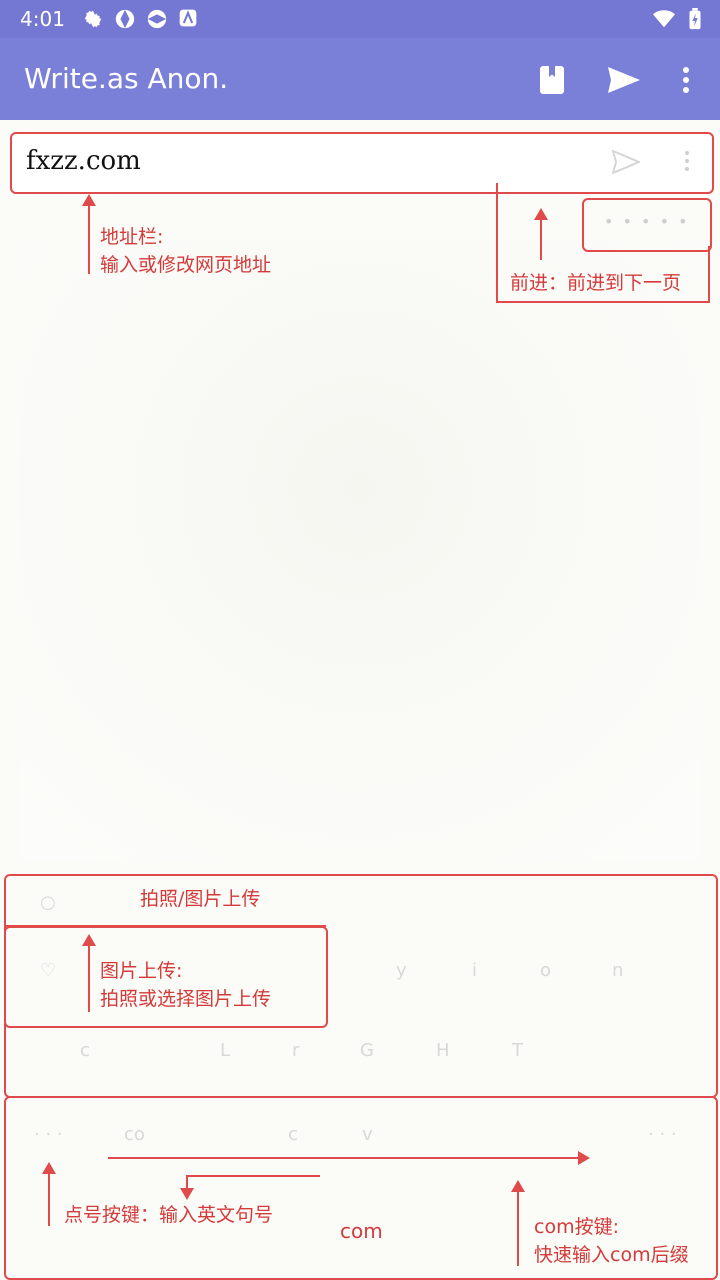 The image size is (720, 1280). Describe the element at coordinates (443, 1050) in the screenshot. I see `key-label: H` at that location.